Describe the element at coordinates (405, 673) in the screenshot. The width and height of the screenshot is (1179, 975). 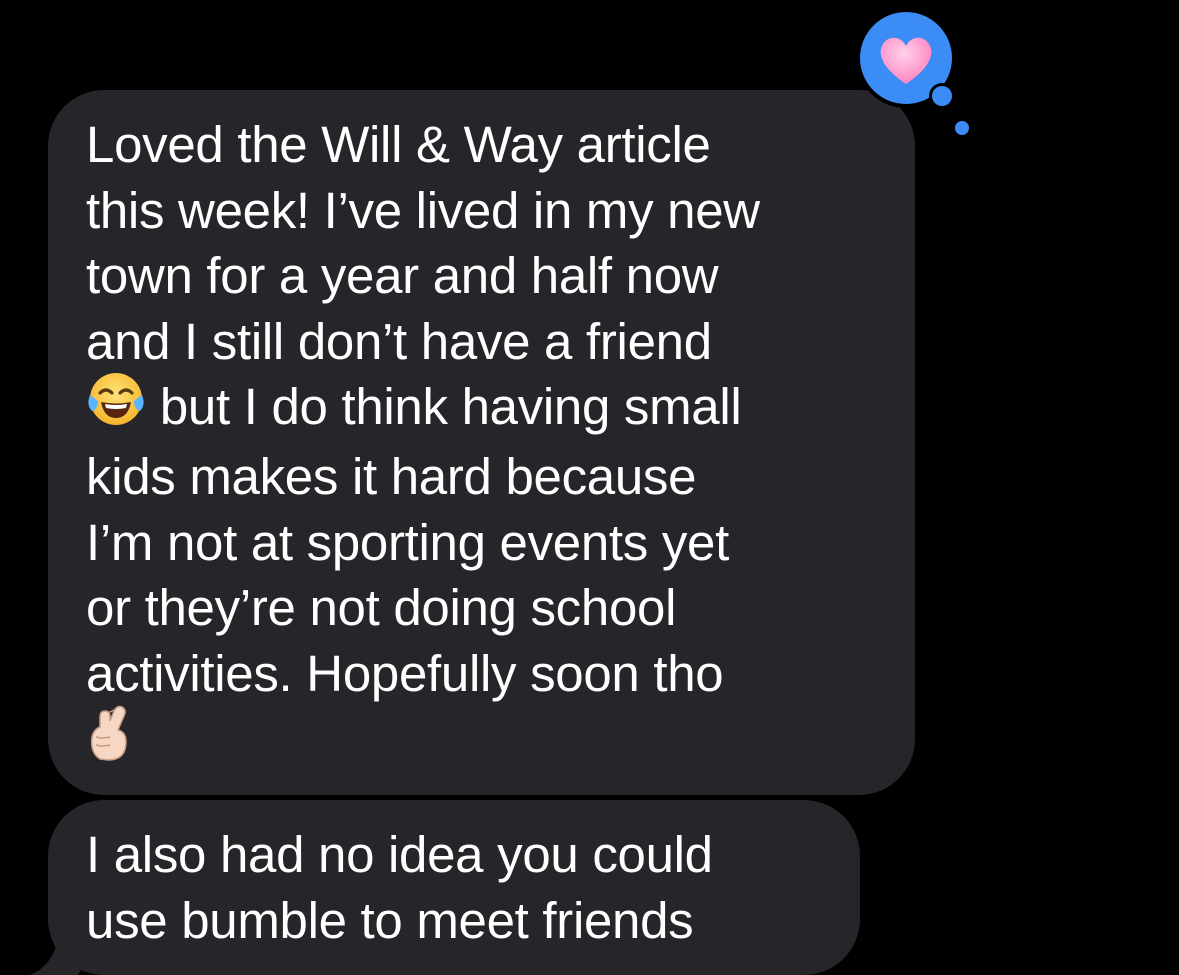
I see `message-line: activities. Hopefully soon tho` at that location.